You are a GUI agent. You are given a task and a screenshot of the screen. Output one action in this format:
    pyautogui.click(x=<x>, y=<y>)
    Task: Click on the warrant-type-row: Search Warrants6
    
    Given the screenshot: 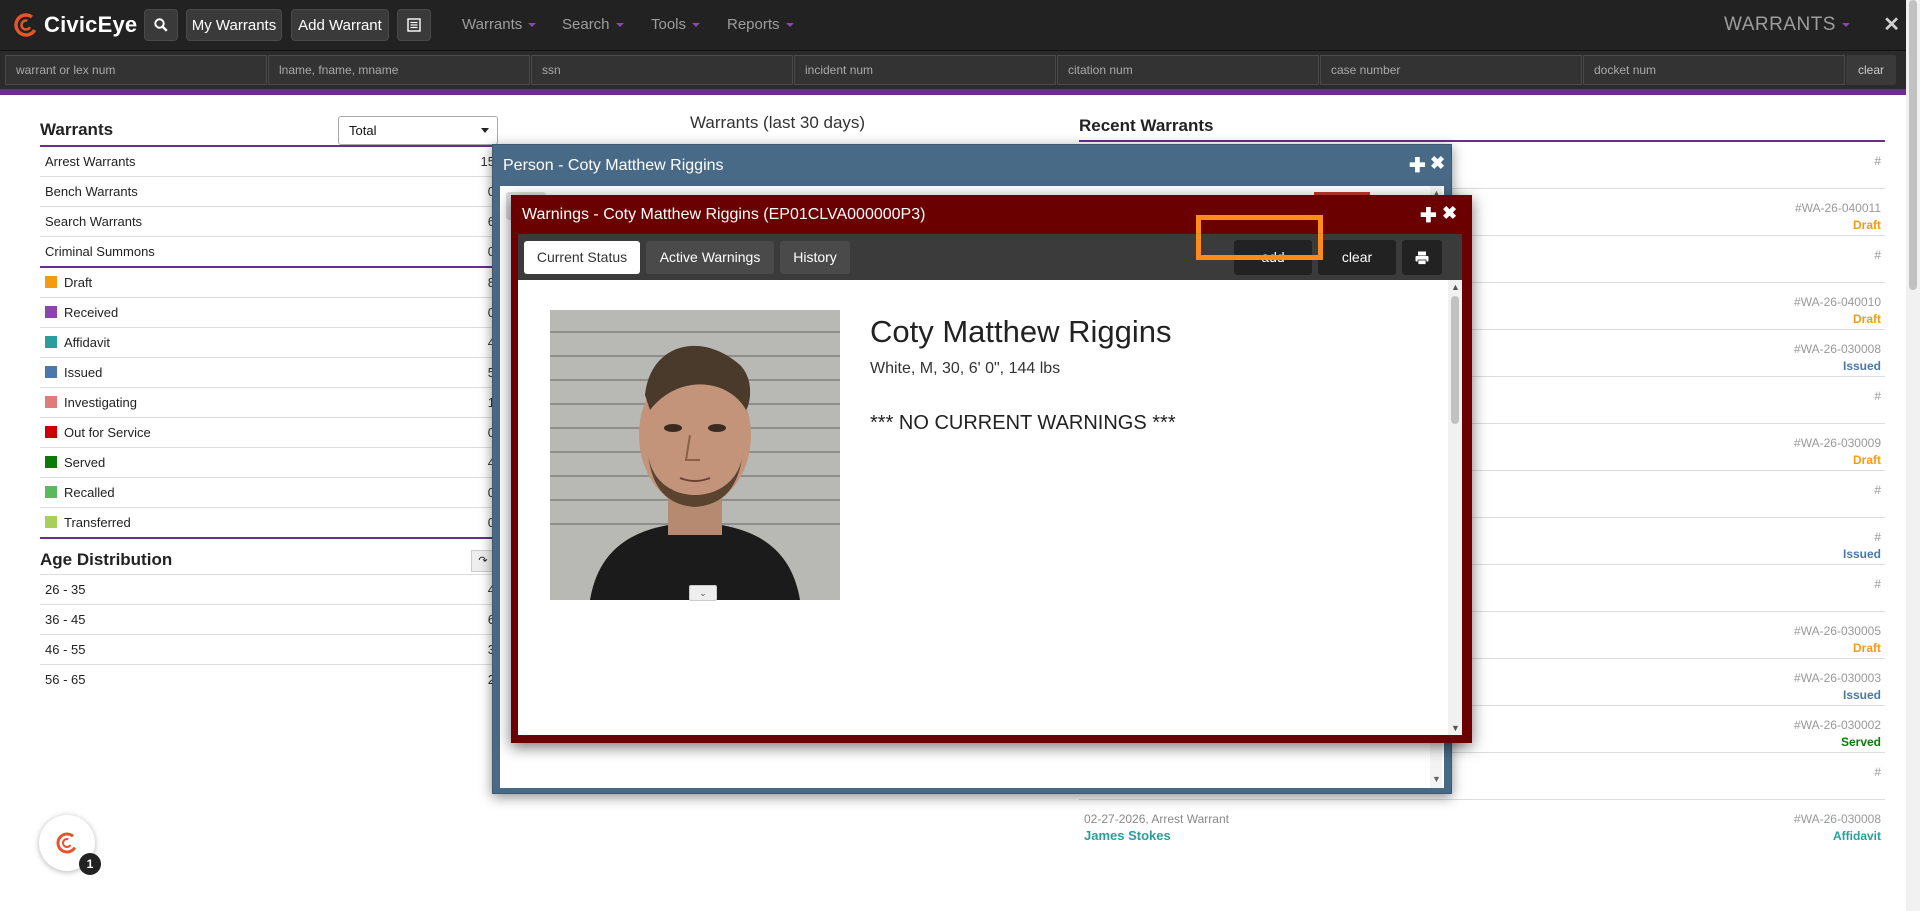 What is the action you would take?
    pyautogui.click(x=267, y=222)
    